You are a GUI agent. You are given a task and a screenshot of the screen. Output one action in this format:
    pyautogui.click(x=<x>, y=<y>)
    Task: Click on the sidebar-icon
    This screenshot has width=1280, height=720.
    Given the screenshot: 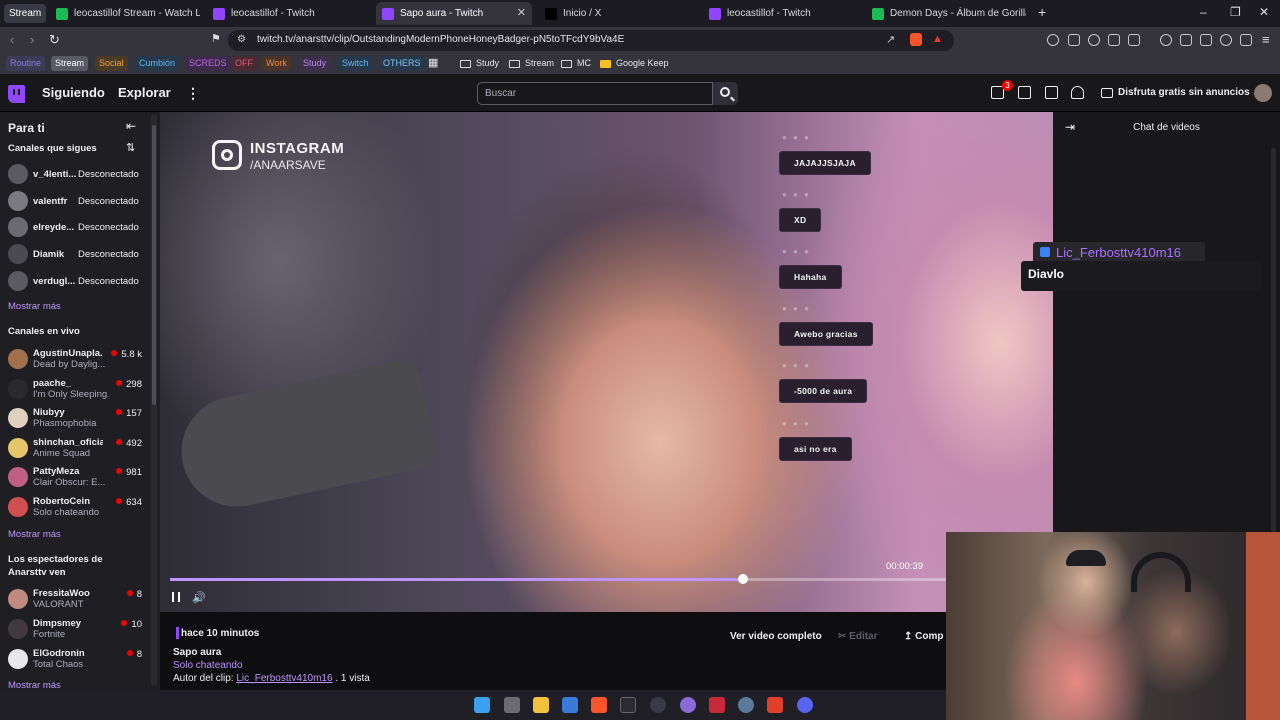 What is the action you would take?
    pyautogui.click(x=1186, y=40)
    